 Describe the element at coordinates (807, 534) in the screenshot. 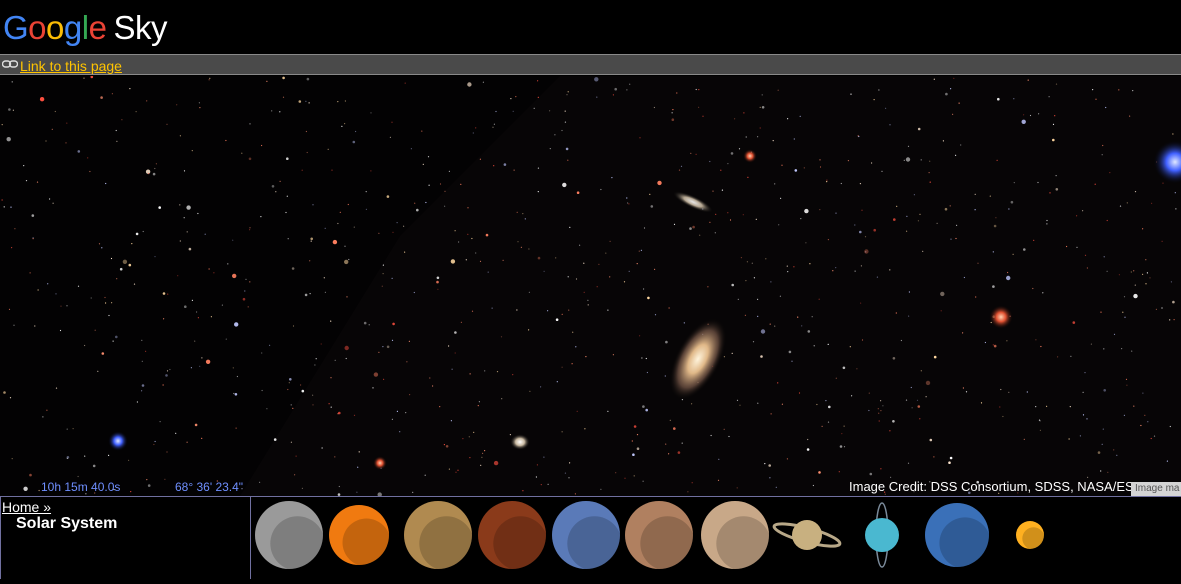

I see `saturn-thumbnail` at that location.